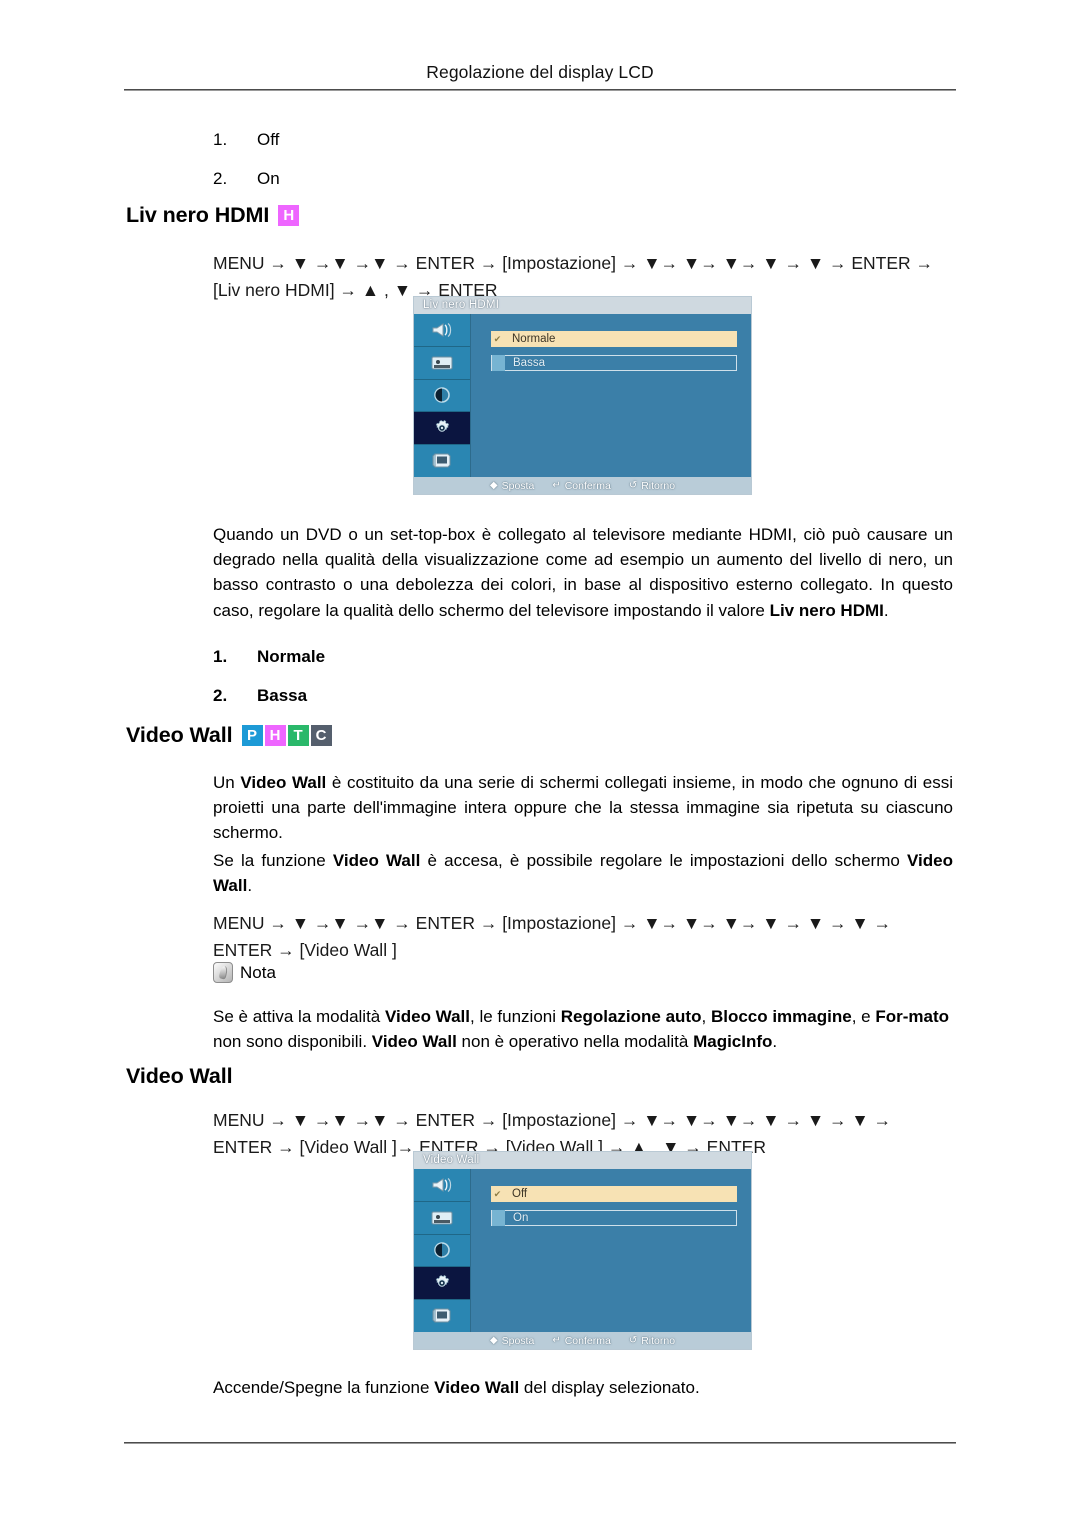 The width and height of the screenshot is (1080, 1527). Describe the element at coordinates (614, 339) in the screenshot. I see `osd-option-row-selected: ✔ Normale` at that location.